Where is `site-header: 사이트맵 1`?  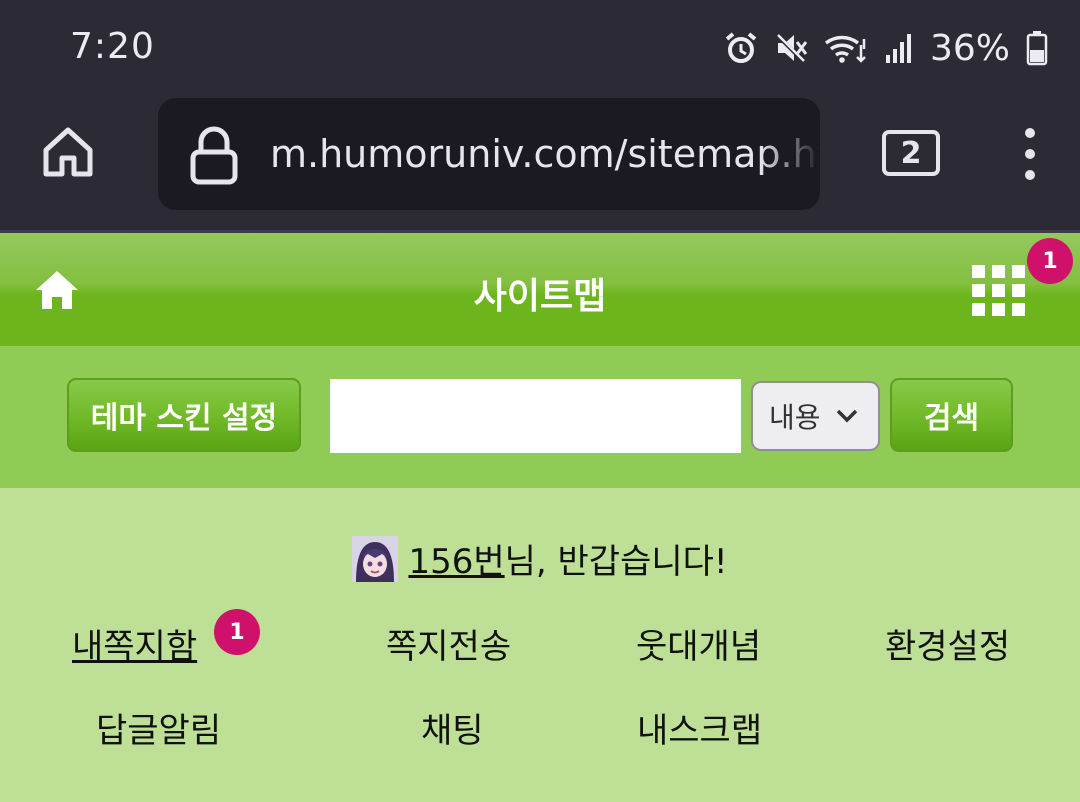
site-header: 사이트맵 1 is located at coordinates (540, 289).